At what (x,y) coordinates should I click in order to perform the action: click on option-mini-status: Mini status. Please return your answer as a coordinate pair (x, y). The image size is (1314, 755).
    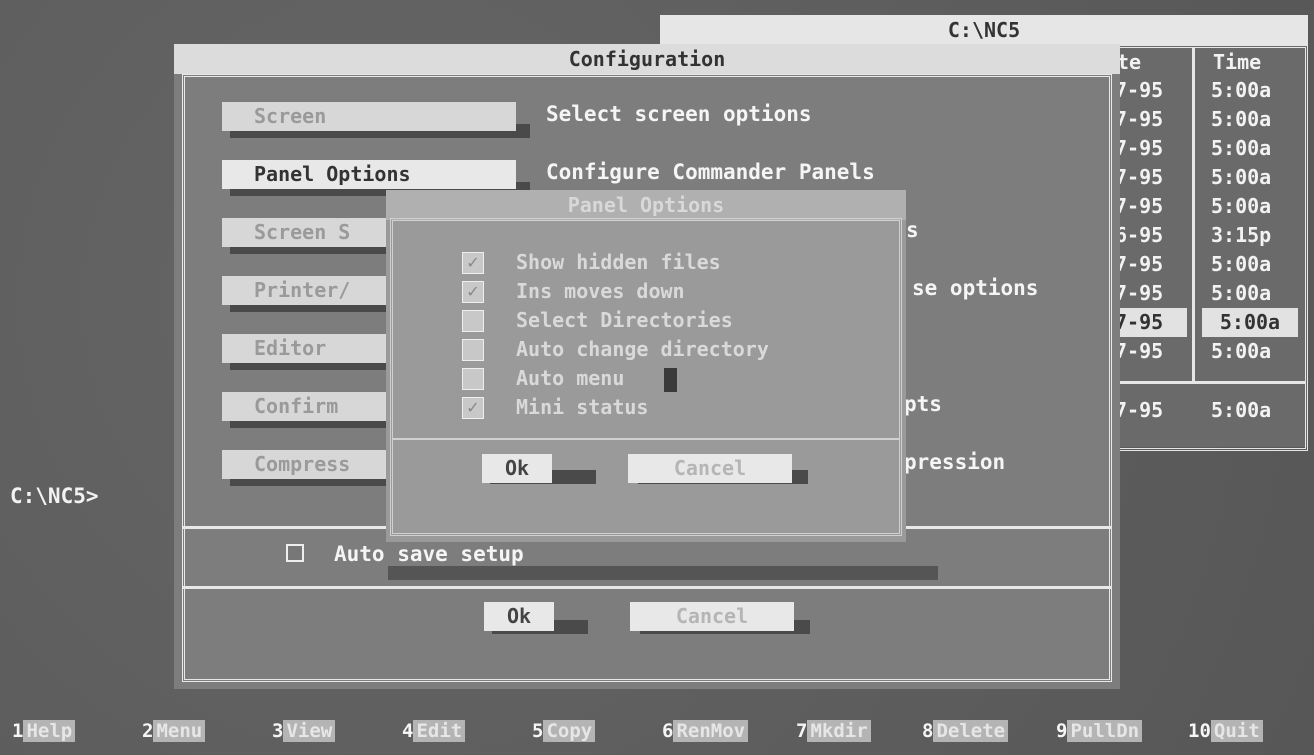
    Looking at the image, I should click on (582, 407).